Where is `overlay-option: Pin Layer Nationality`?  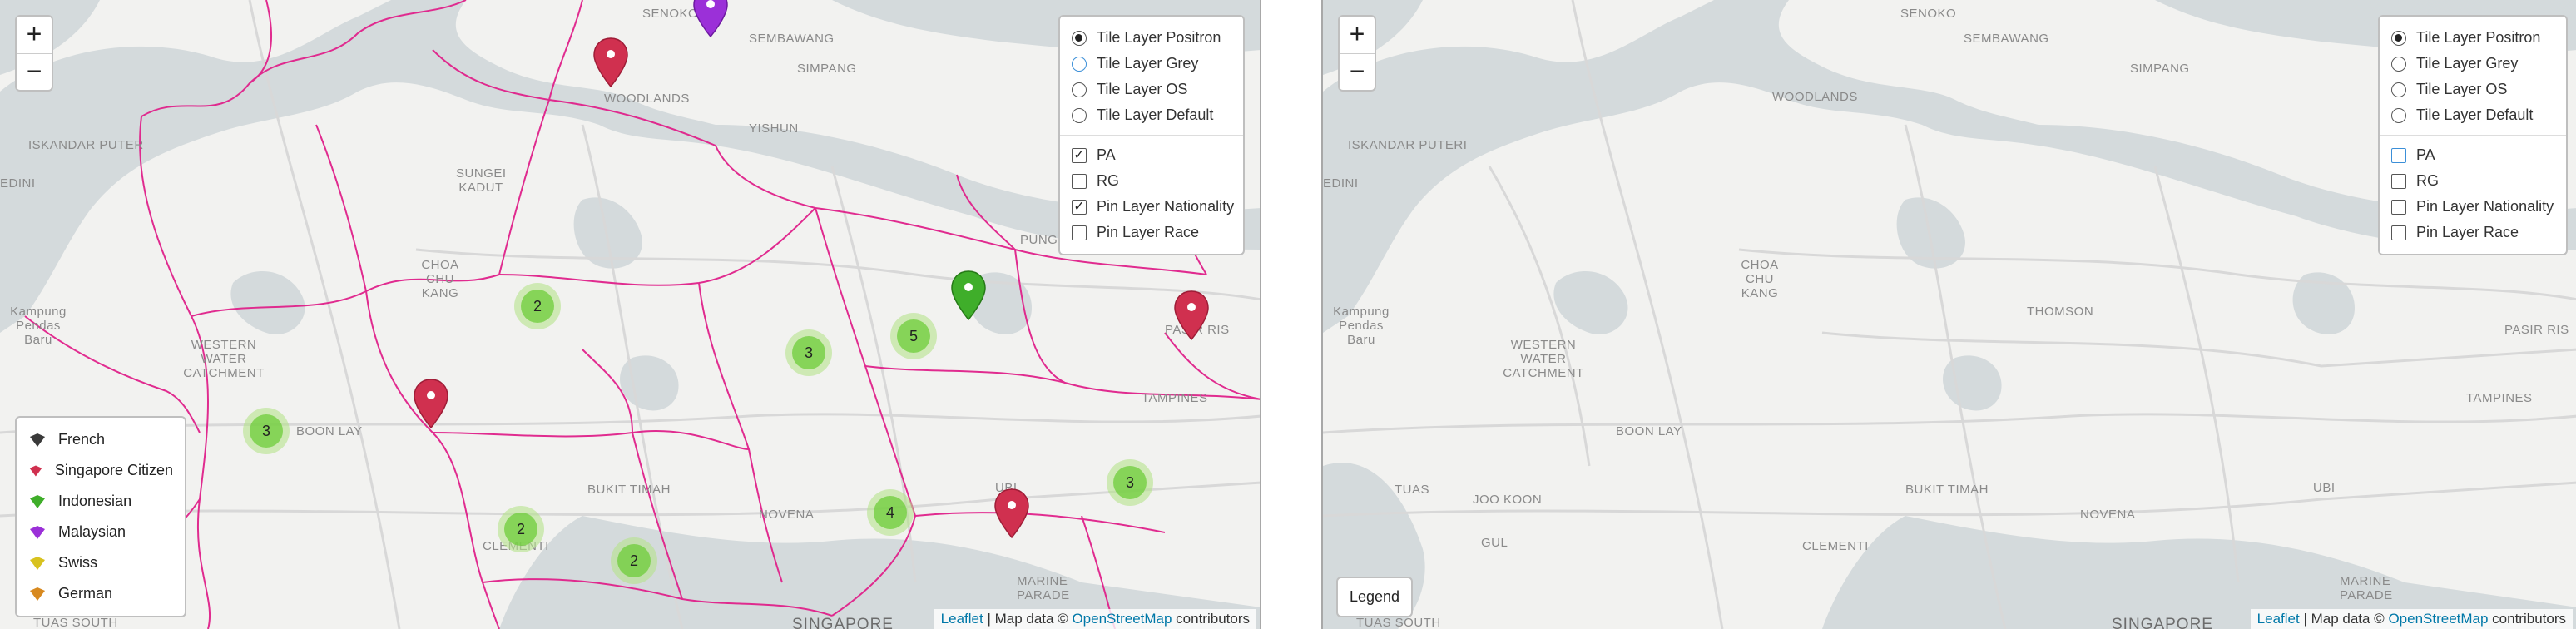 overlay-option: Pin Layer Nationality is located at coordinates (2472, 207).